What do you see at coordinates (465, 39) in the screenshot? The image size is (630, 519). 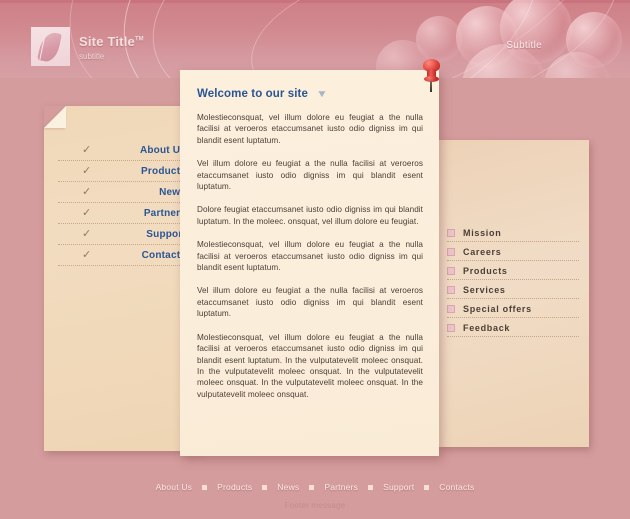 I see `header-bubble-graphic` at bounding box center [465, 39].